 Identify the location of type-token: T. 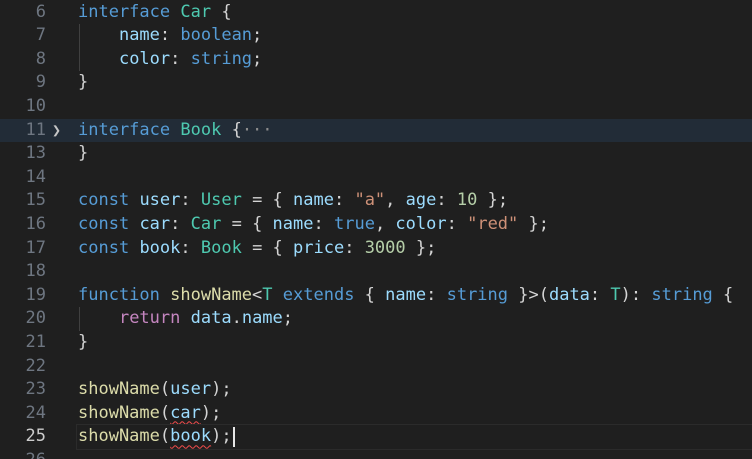
(615, 294).